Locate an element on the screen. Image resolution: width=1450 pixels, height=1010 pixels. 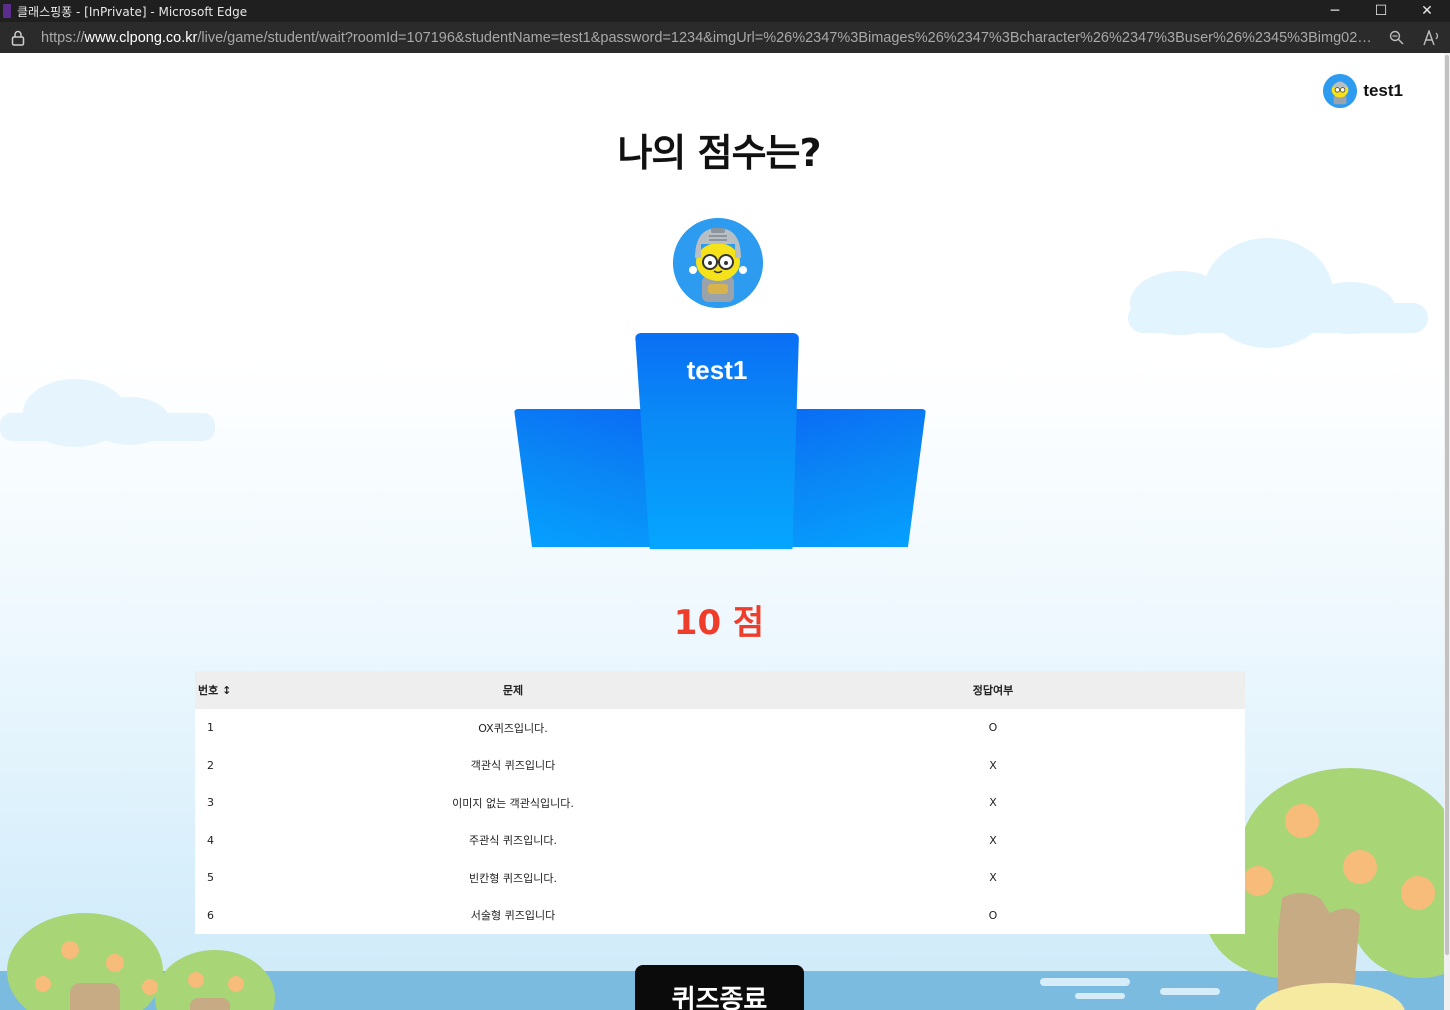
row-question: 이미지 없는 객관식입니다. is located at coordinates (513, 803).